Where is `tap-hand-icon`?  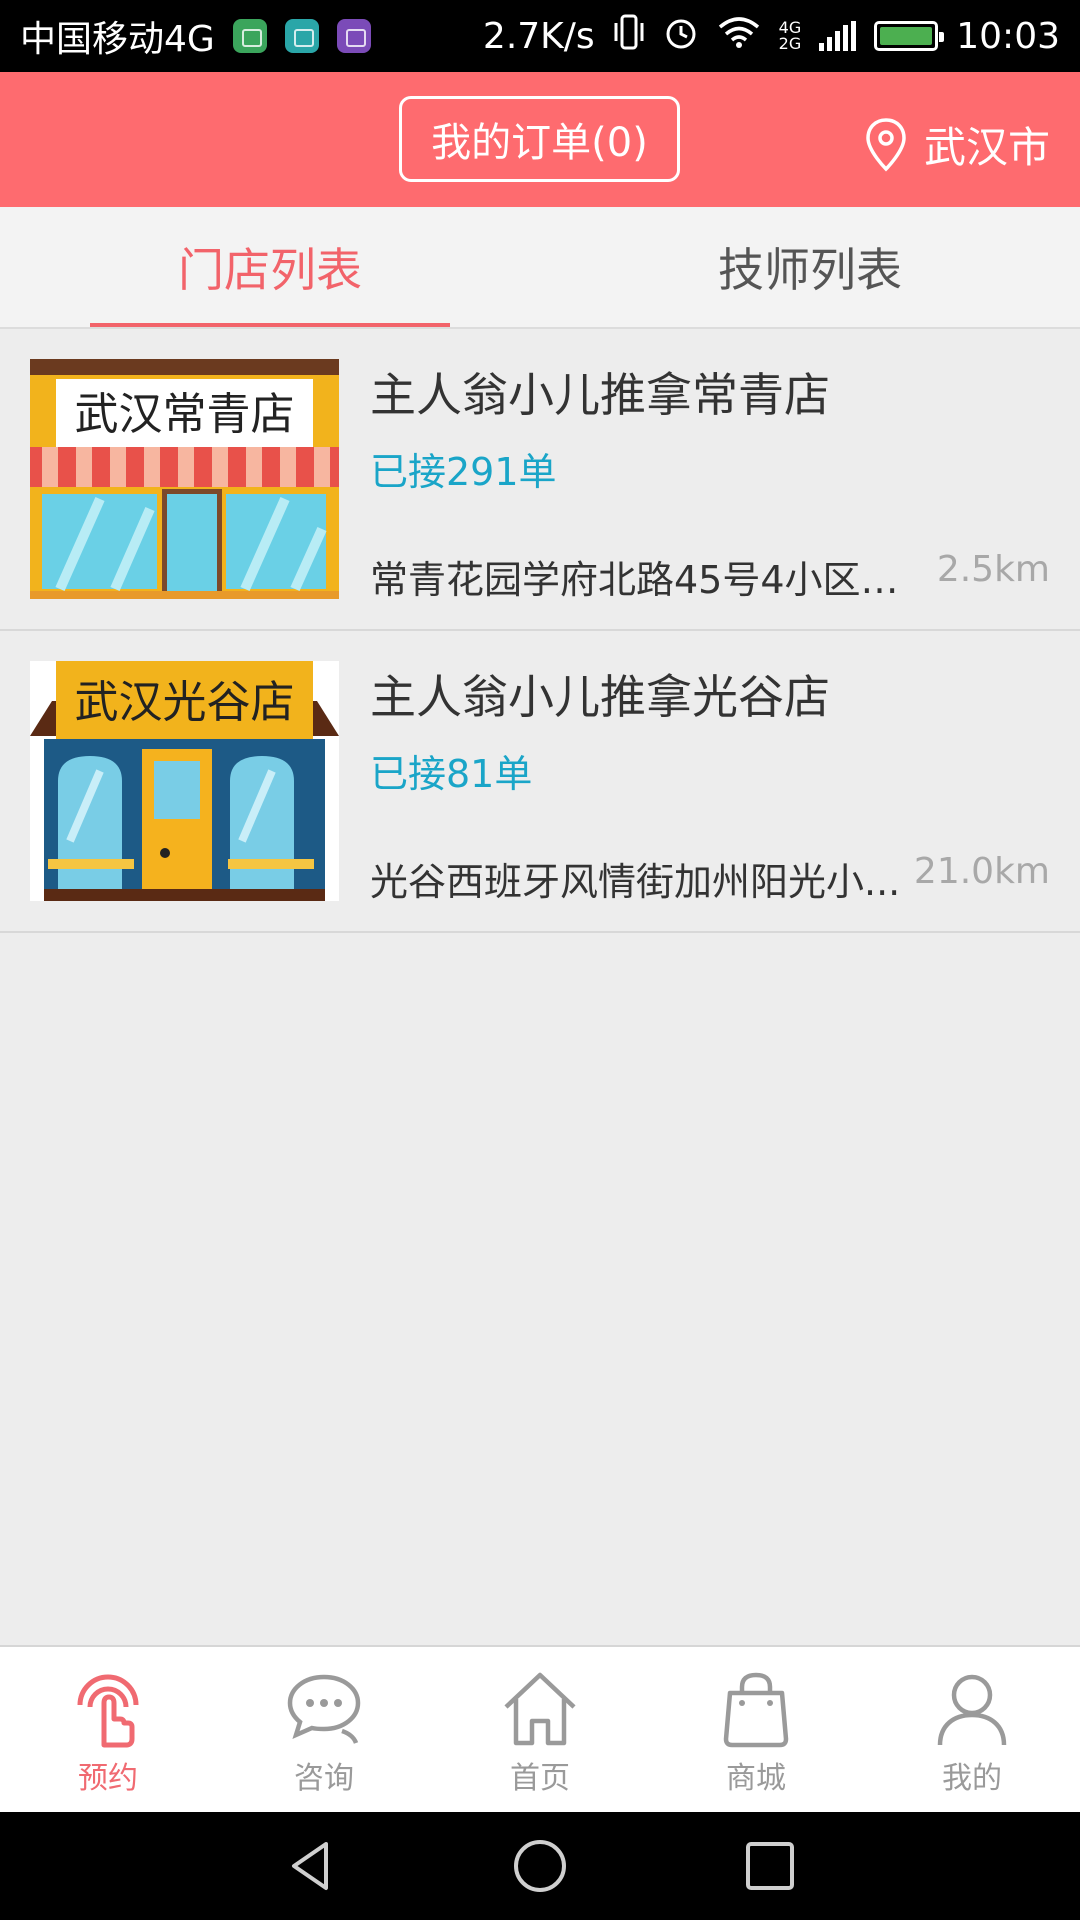
tap-hand-icon is located at coordinates (108, 1711).